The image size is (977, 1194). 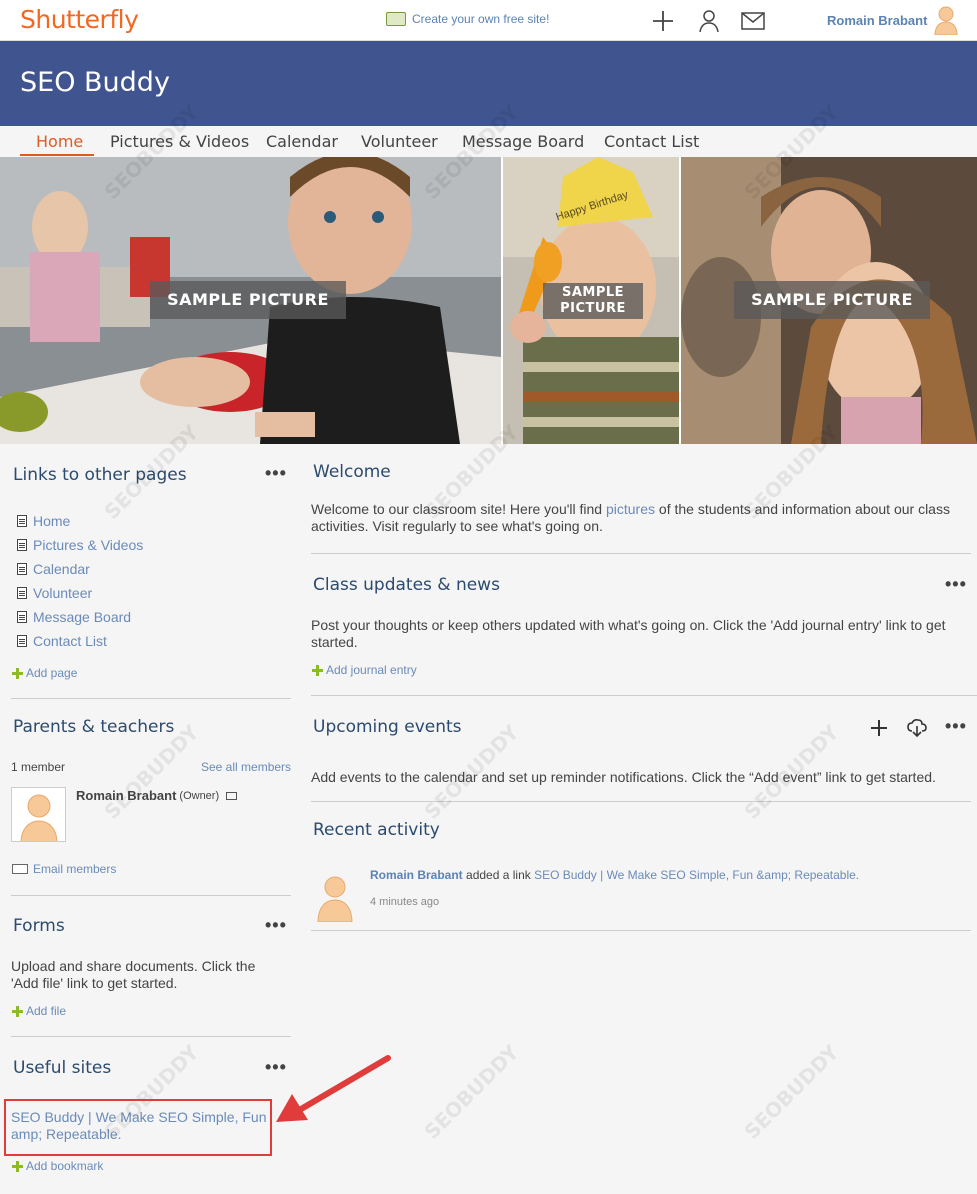 What do you see at coordinates (877, 20) in the screenshot?
I see `user-name: Romain Brabant` at bounding box center [877, 20].